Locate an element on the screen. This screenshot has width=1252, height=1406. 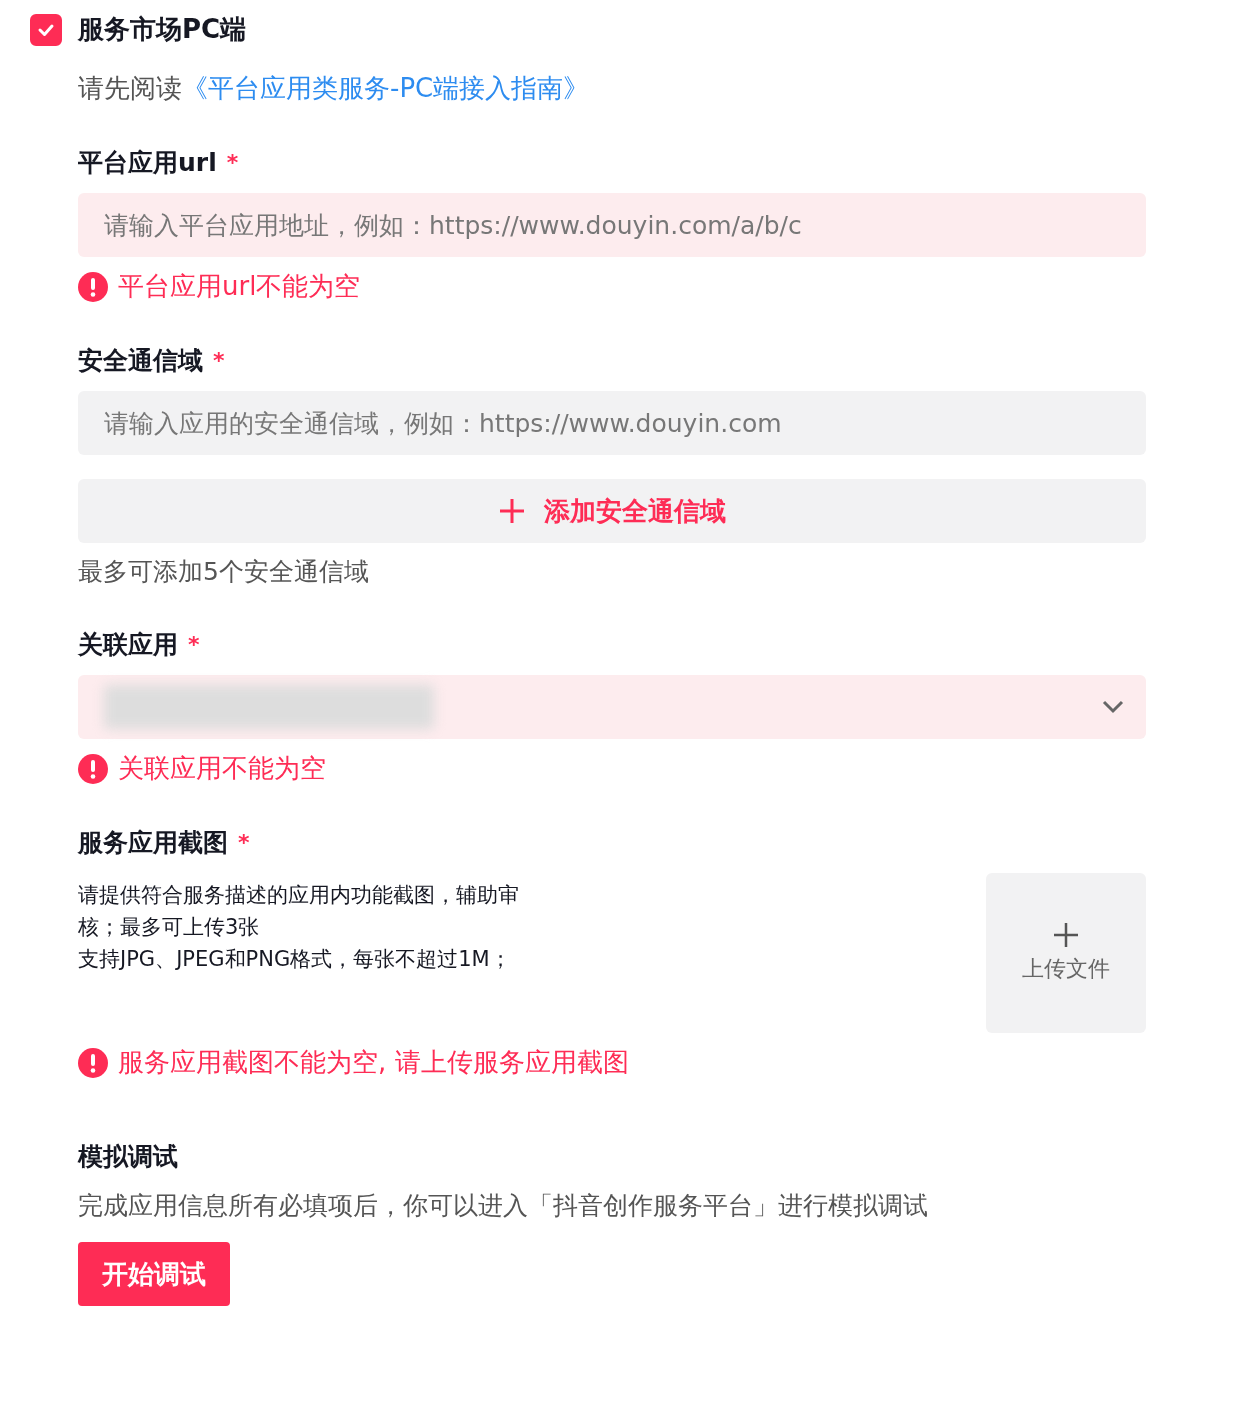
description-text: 请提供符合服务描述的应用内功能截图，辅助审核；最多可上传3张 is located at coordinates (299, 911).